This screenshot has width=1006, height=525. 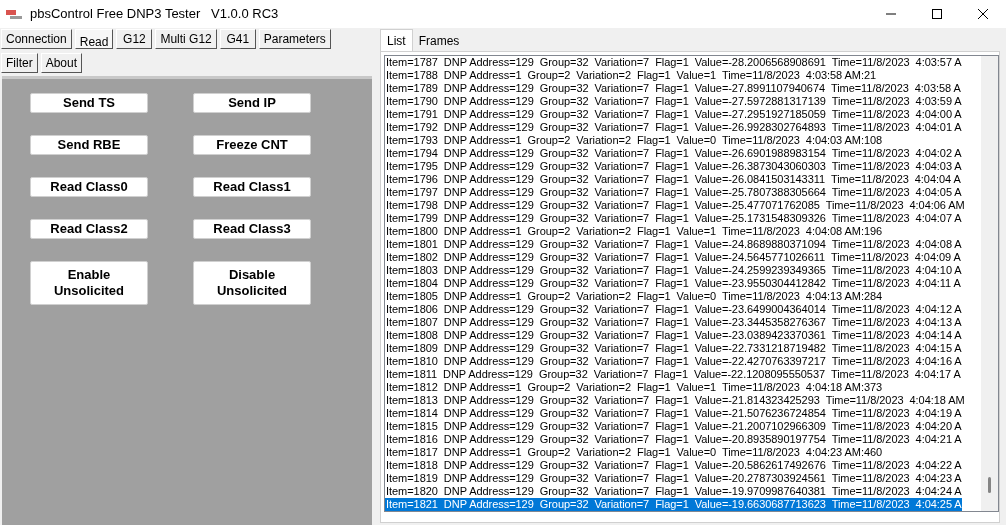 What do you see at coordinates (89, 103) in the screenshot?
I see `command-button: Send TS` at bounding box center [89, 103].